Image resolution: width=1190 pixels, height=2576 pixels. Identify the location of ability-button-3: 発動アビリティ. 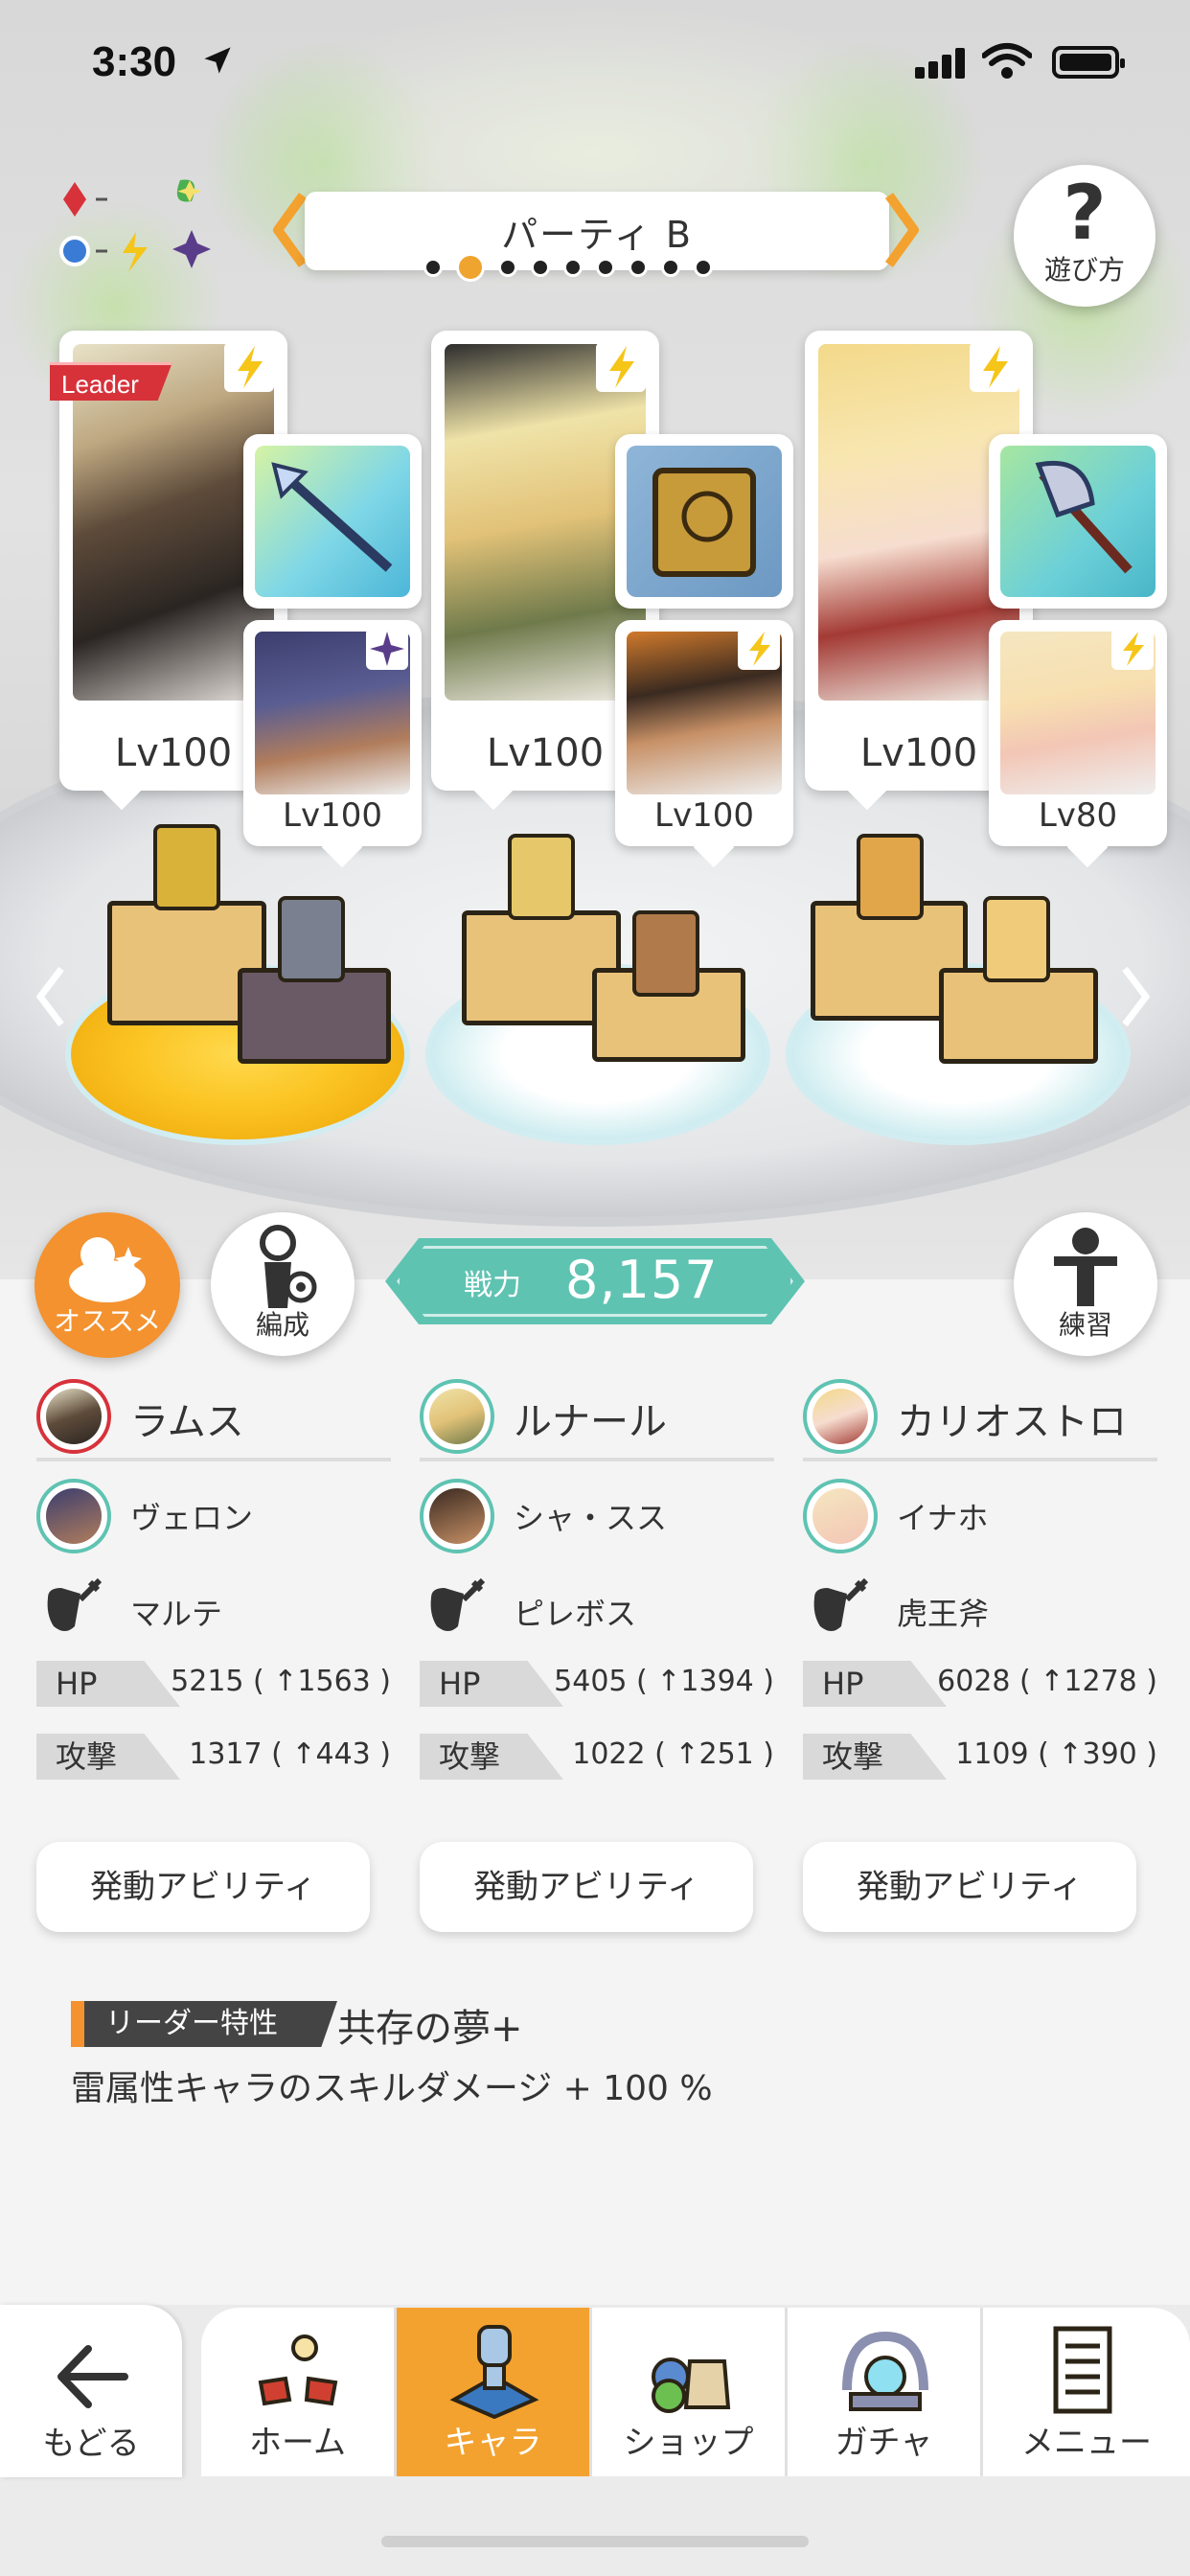
(969, 1887).